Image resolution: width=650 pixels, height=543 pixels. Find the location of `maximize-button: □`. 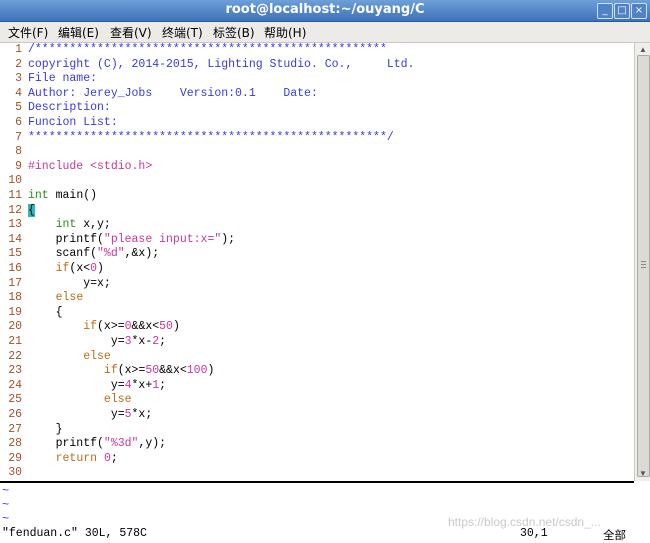

maximize-button: □ is located at coordinates (622, 11).